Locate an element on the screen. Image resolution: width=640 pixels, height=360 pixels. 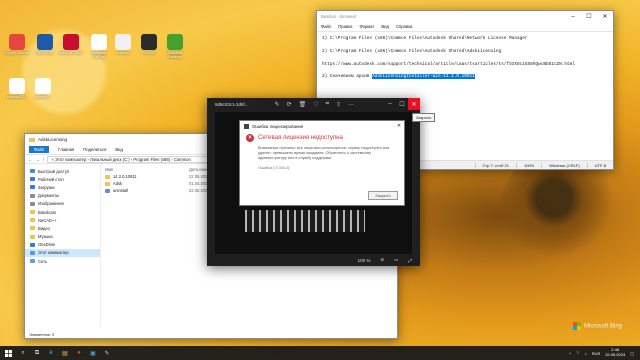
menu-file: Файл is located at coordinates (326, 26).